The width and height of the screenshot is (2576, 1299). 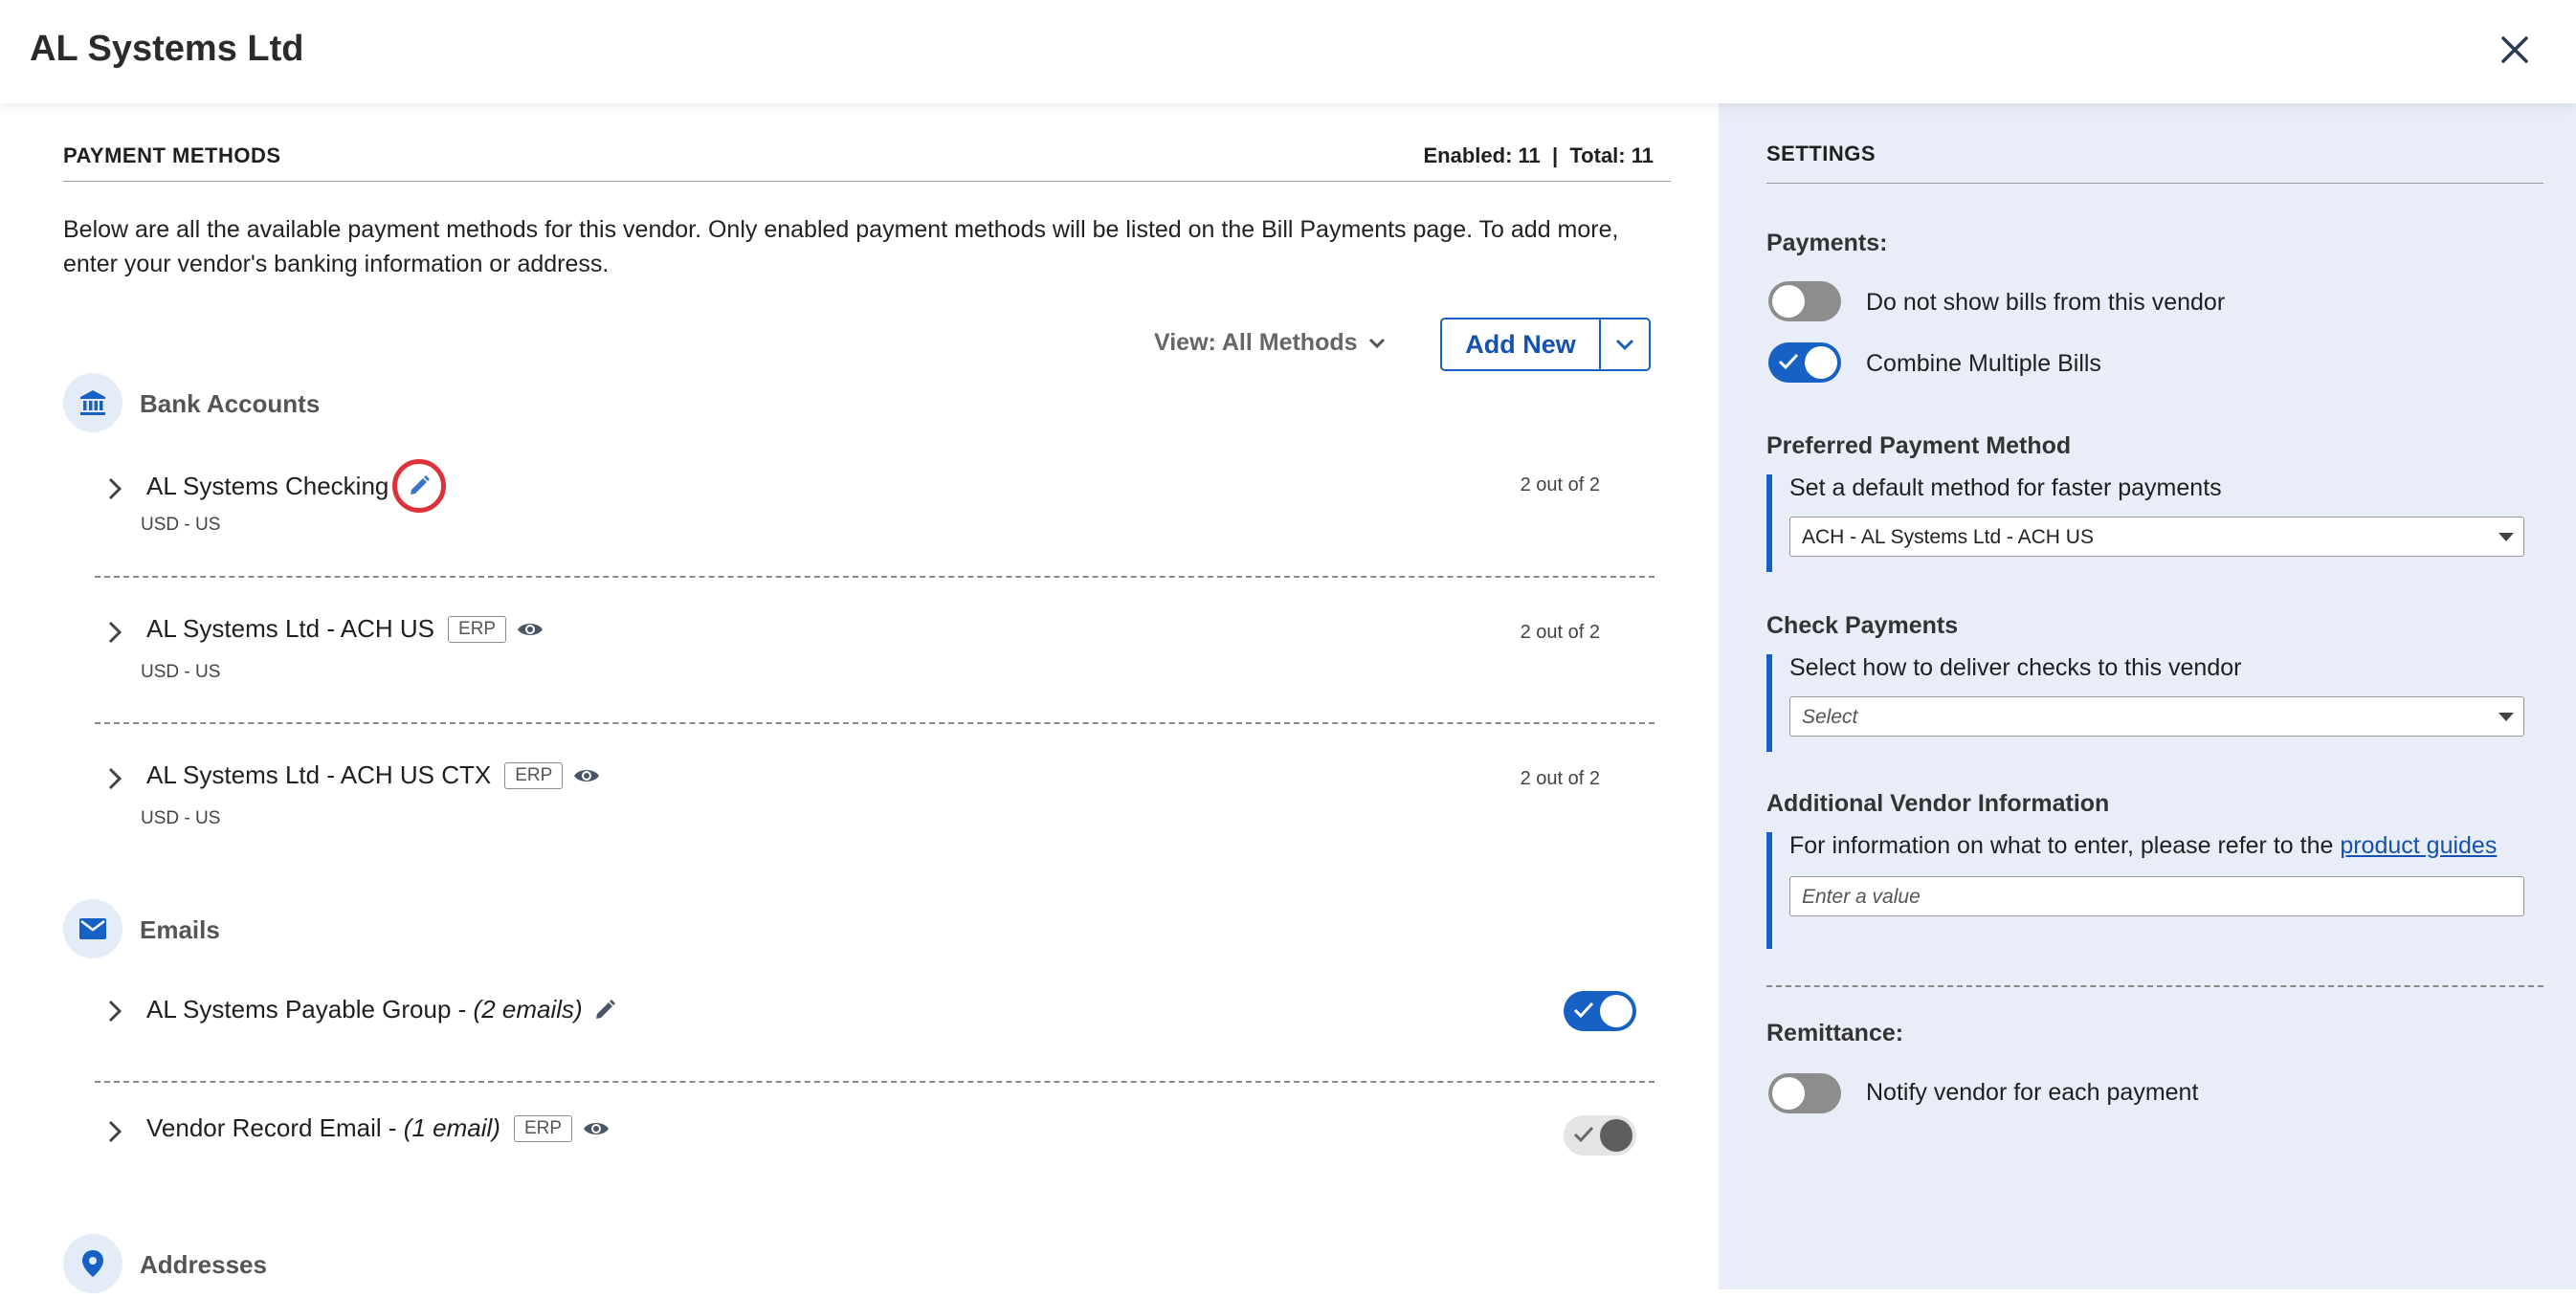 What do you see at coordinates (1520, 345) in the screenshot?
I see `add-new-button: Add New` at bounding box center [1520, 345].